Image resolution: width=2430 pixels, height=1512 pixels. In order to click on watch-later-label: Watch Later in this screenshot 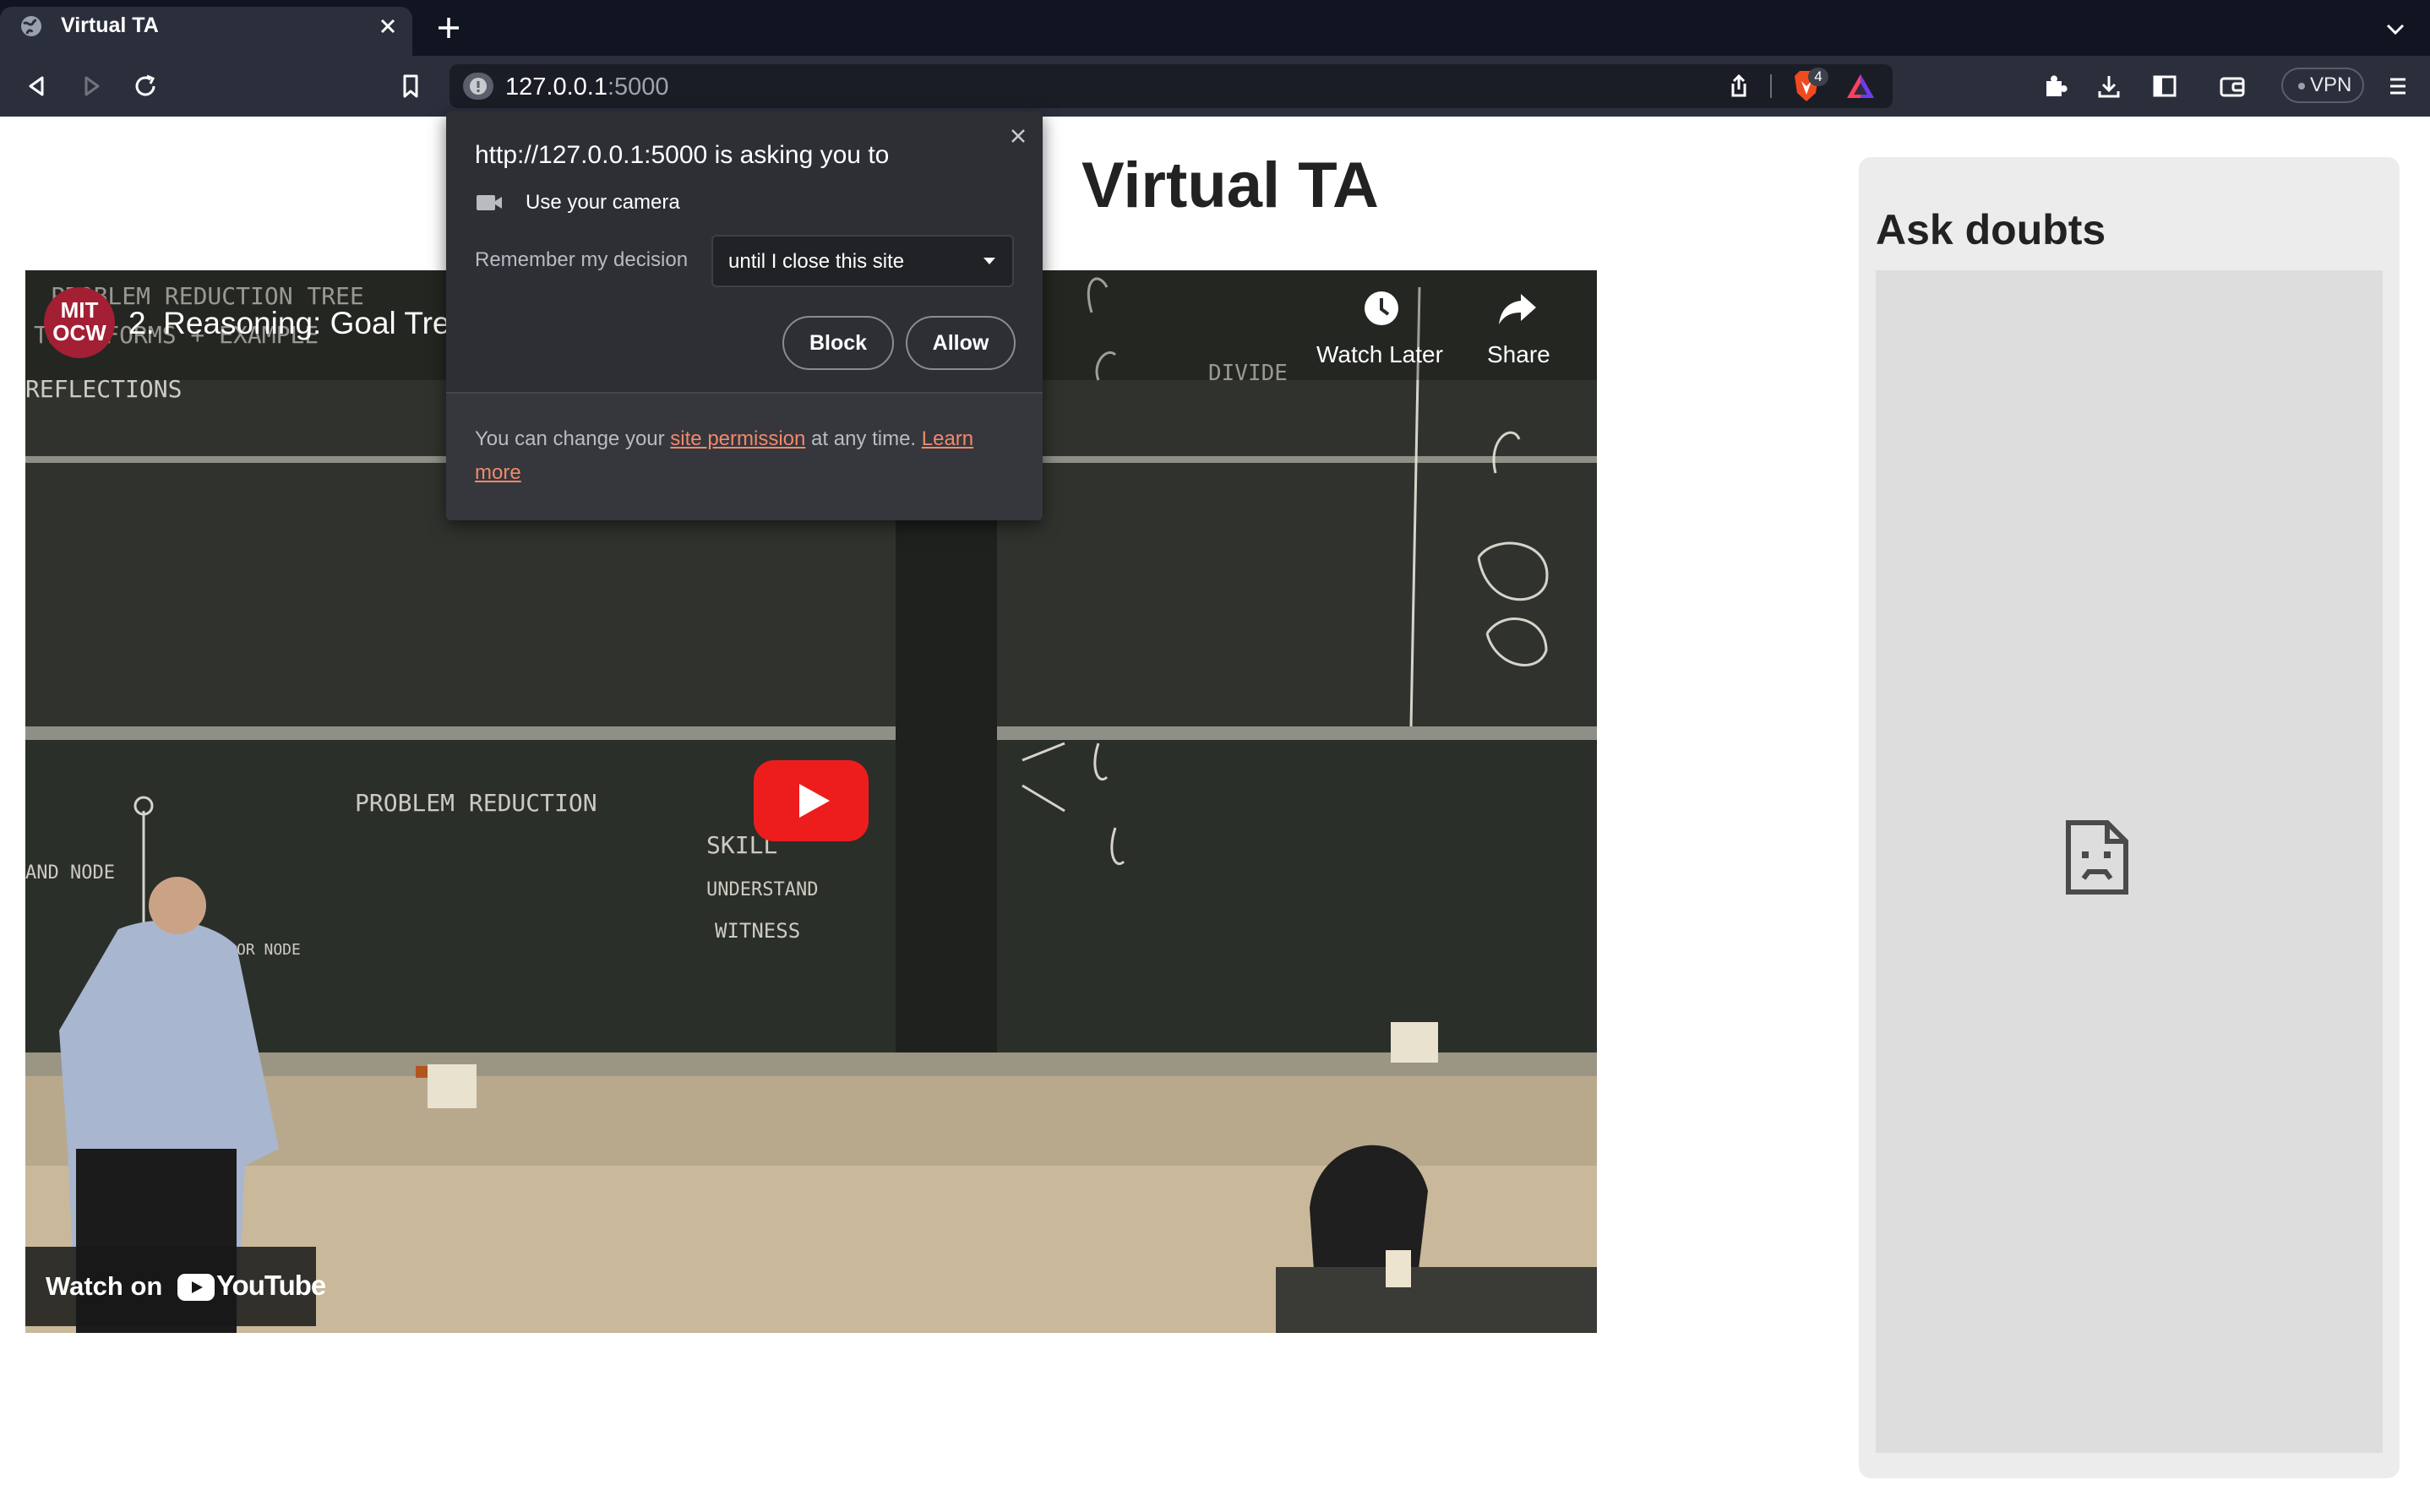, I will do `click(1379, 355)`.